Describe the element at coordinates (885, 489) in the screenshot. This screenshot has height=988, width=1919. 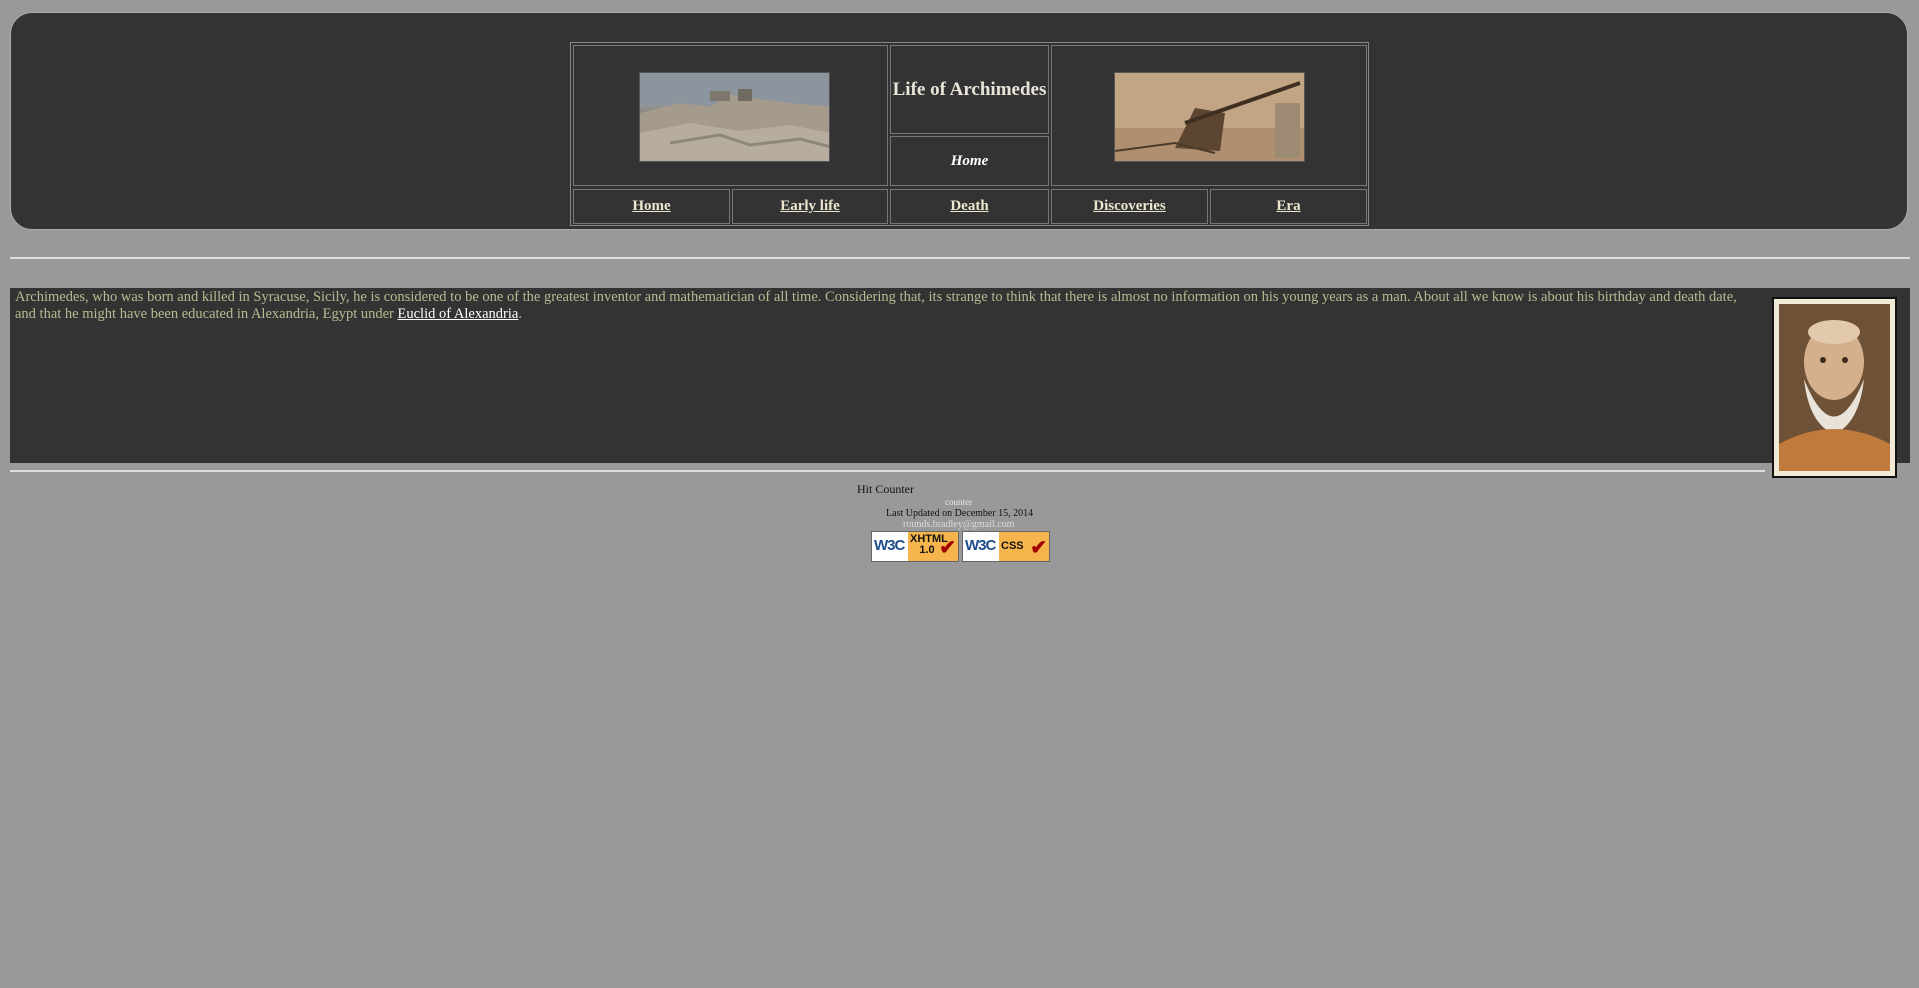
I see `hit-counter-label: Hit Counter` at that location.